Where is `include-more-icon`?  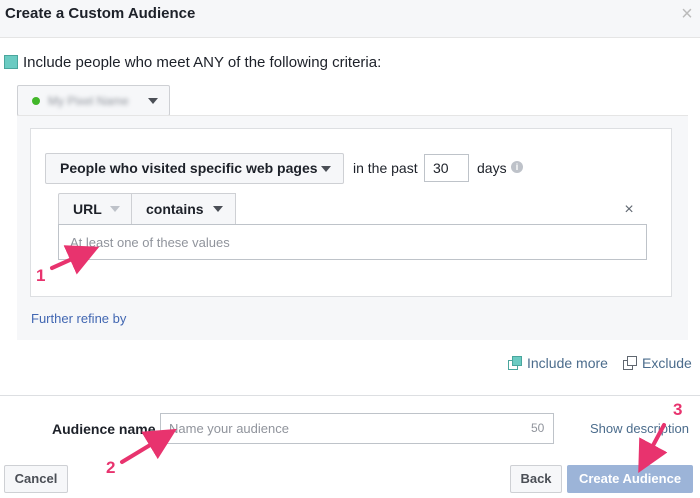
include-more-icon is located at coordinates (515, 363).